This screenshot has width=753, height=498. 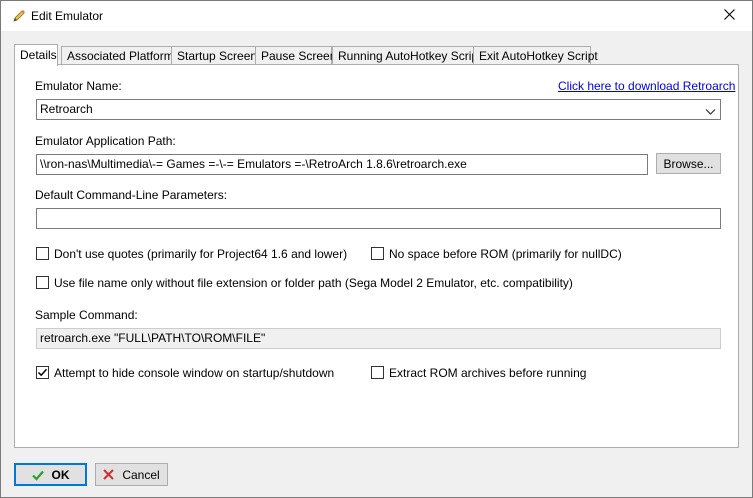 I want to click on ok-button: OK, so click(x=50, y=474).